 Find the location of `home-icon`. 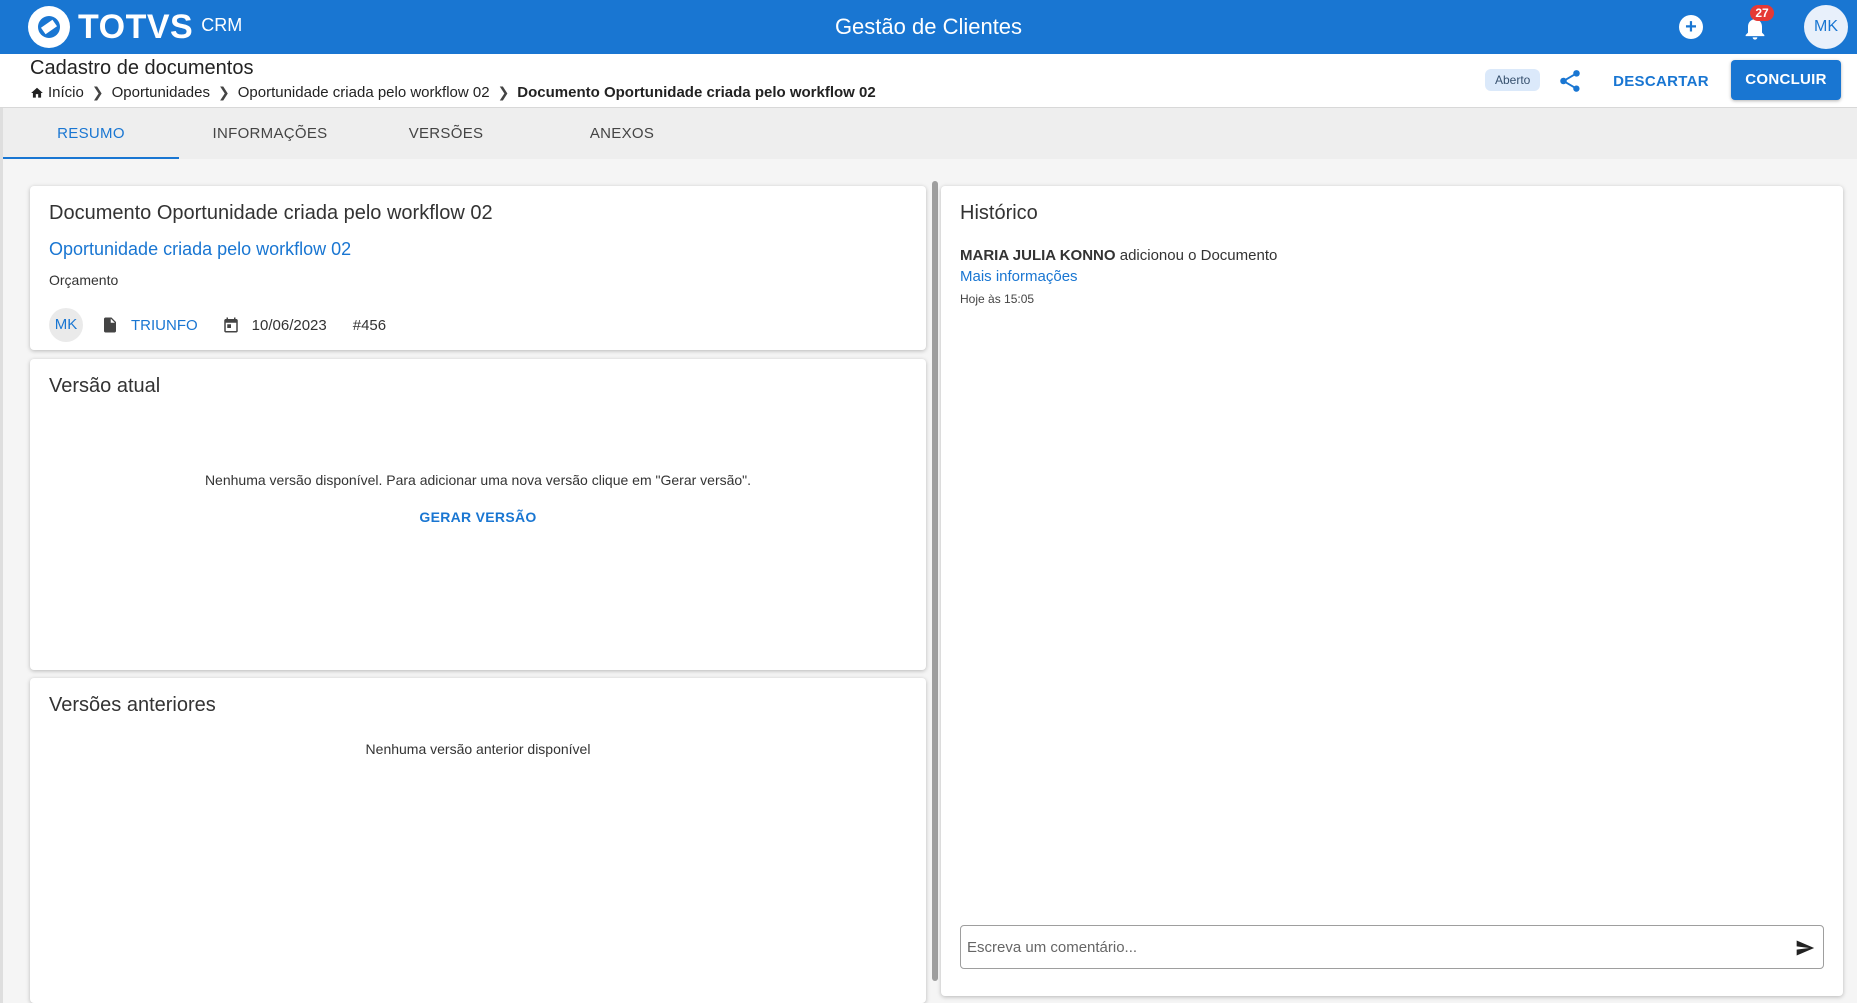

home-icon is located at coordinates (37, 92).